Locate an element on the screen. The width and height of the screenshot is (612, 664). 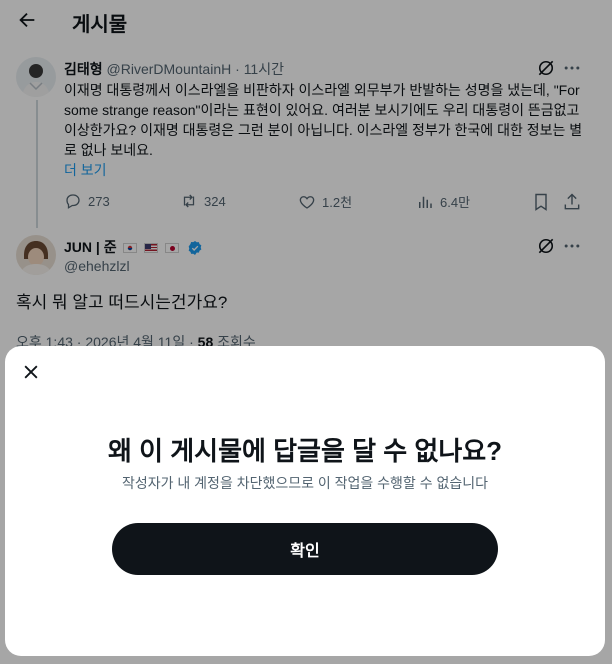
confirm-button: 확인 is located at coordinates (305, 549).